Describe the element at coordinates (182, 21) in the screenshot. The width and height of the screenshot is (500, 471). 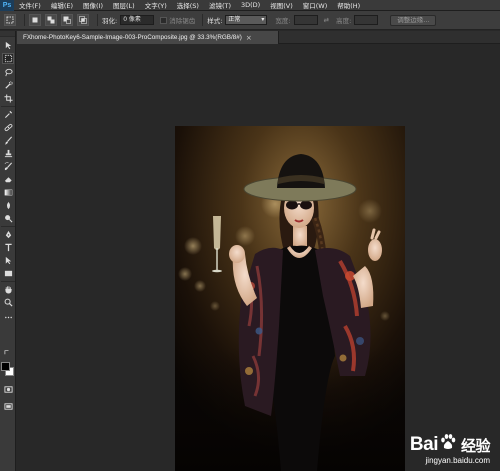
I see `antialias-label: 消除锯齿` at that location.